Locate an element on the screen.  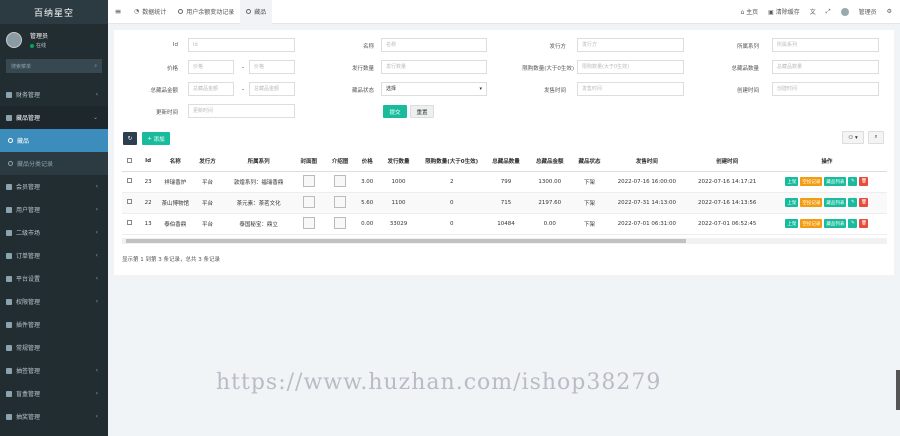
series-field: 所属系列 is located at coordinates (825, 45).